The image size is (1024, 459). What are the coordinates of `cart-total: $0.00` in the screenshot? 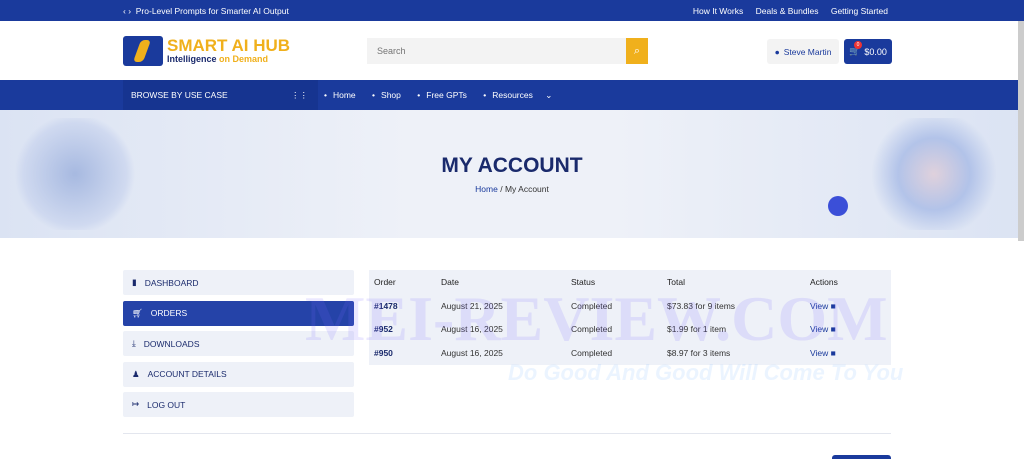 It's located at (875, 51).